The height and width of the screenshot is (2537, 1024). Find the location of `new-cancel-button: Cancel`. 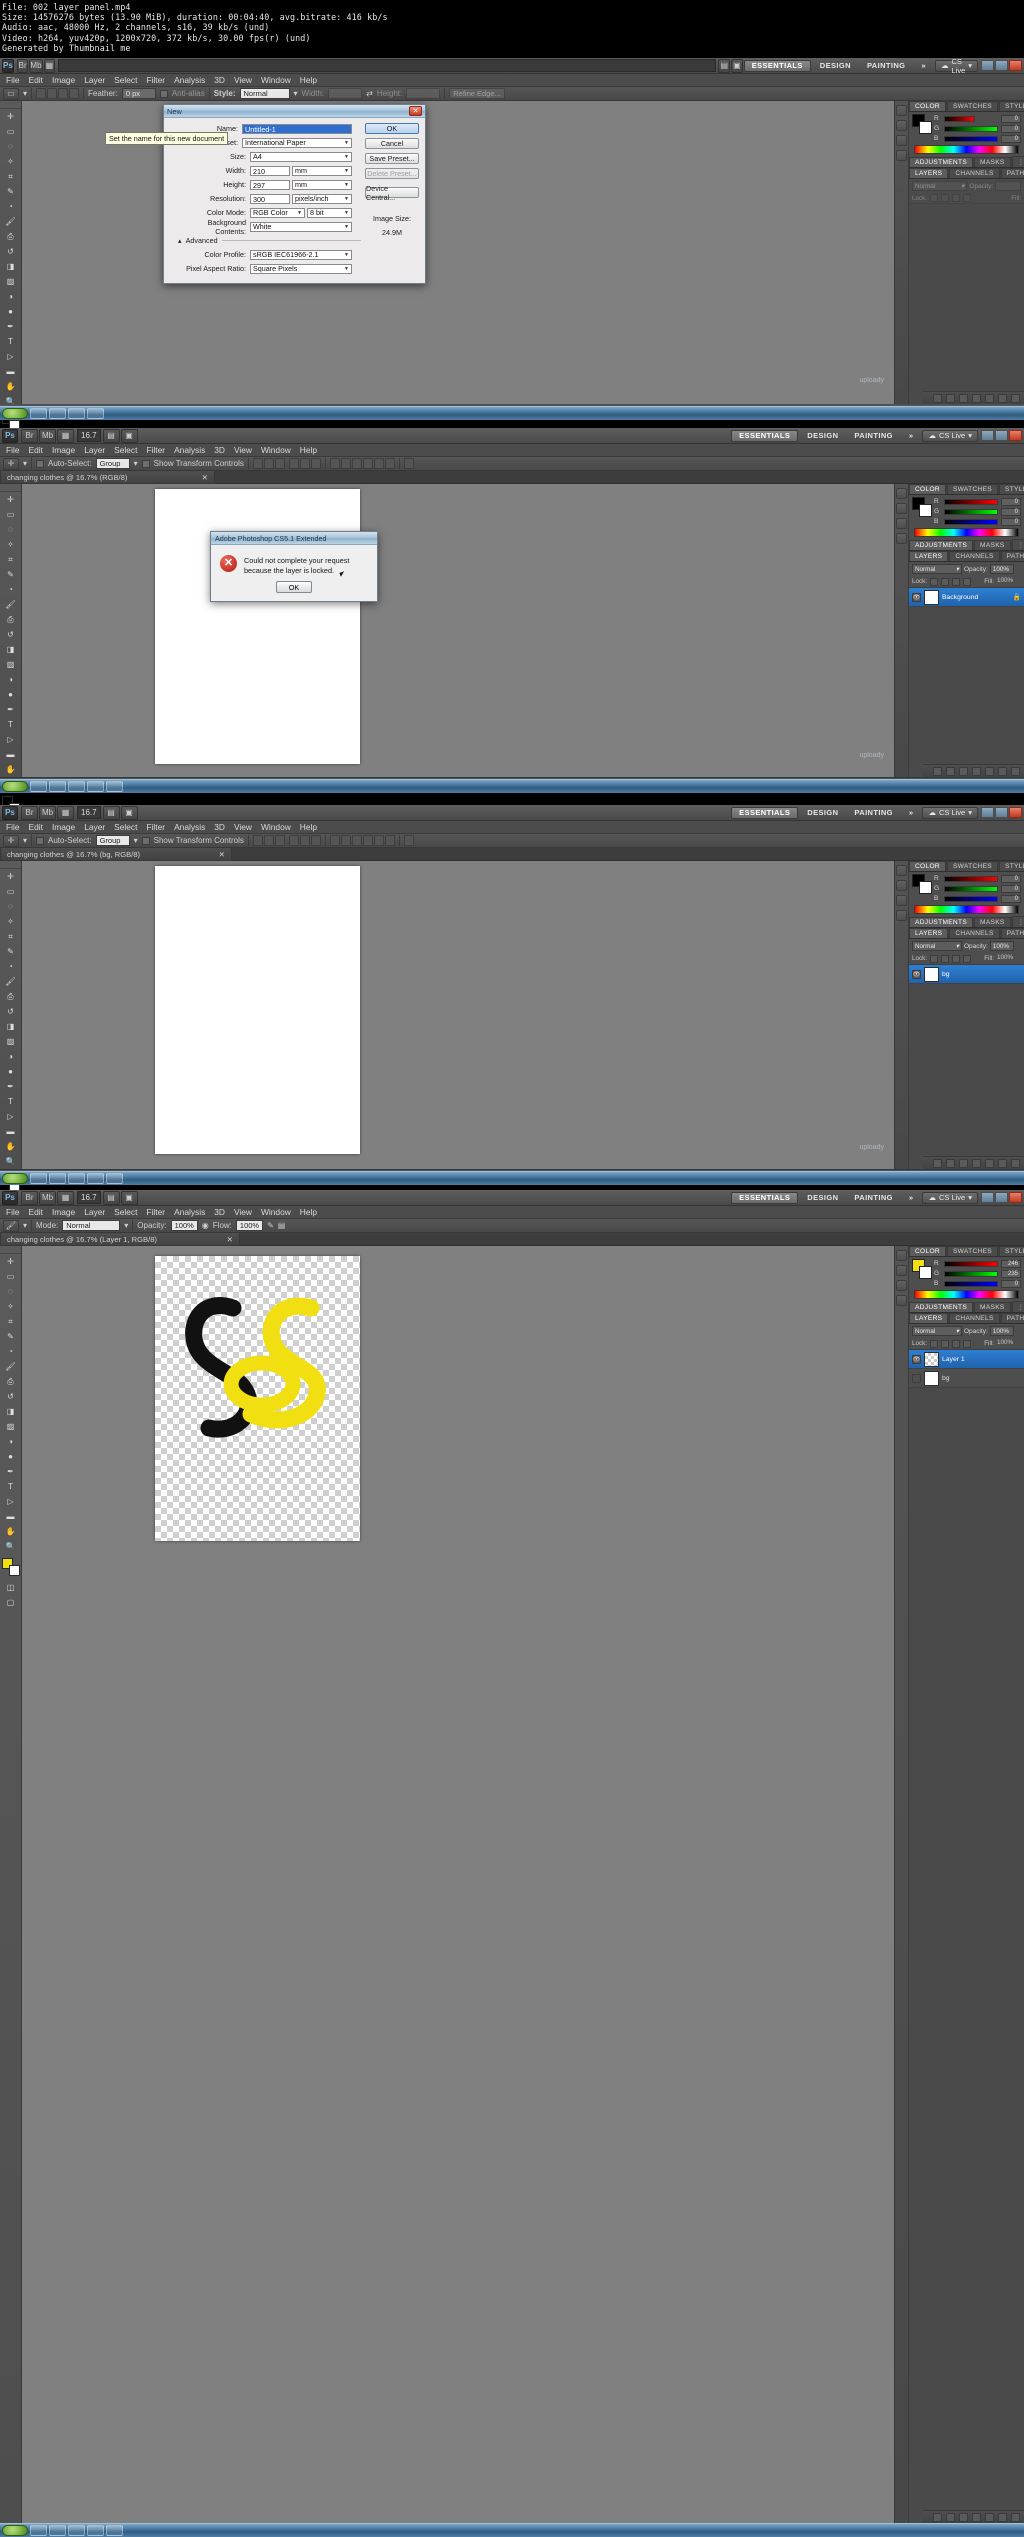

new-cancel-button: Cancel is located at coordinates (392, 143).